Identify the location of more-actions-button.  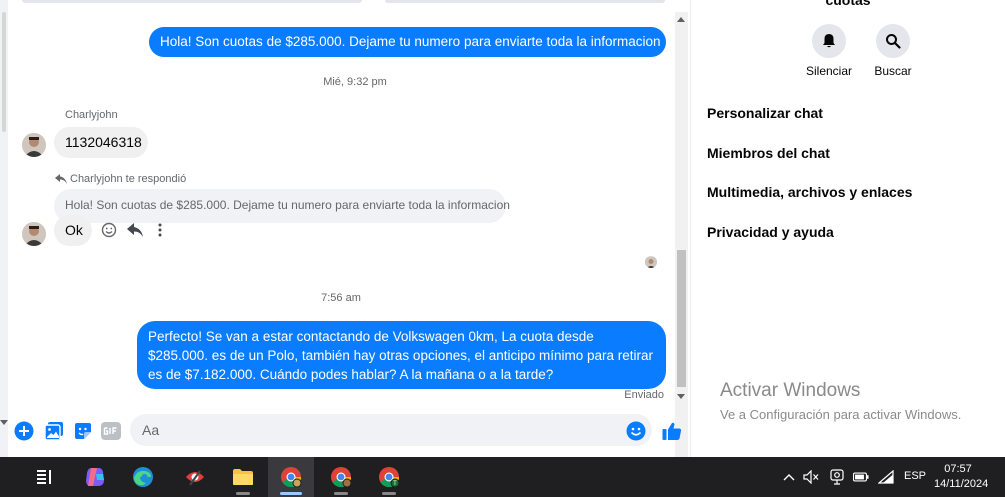
(24, 431).